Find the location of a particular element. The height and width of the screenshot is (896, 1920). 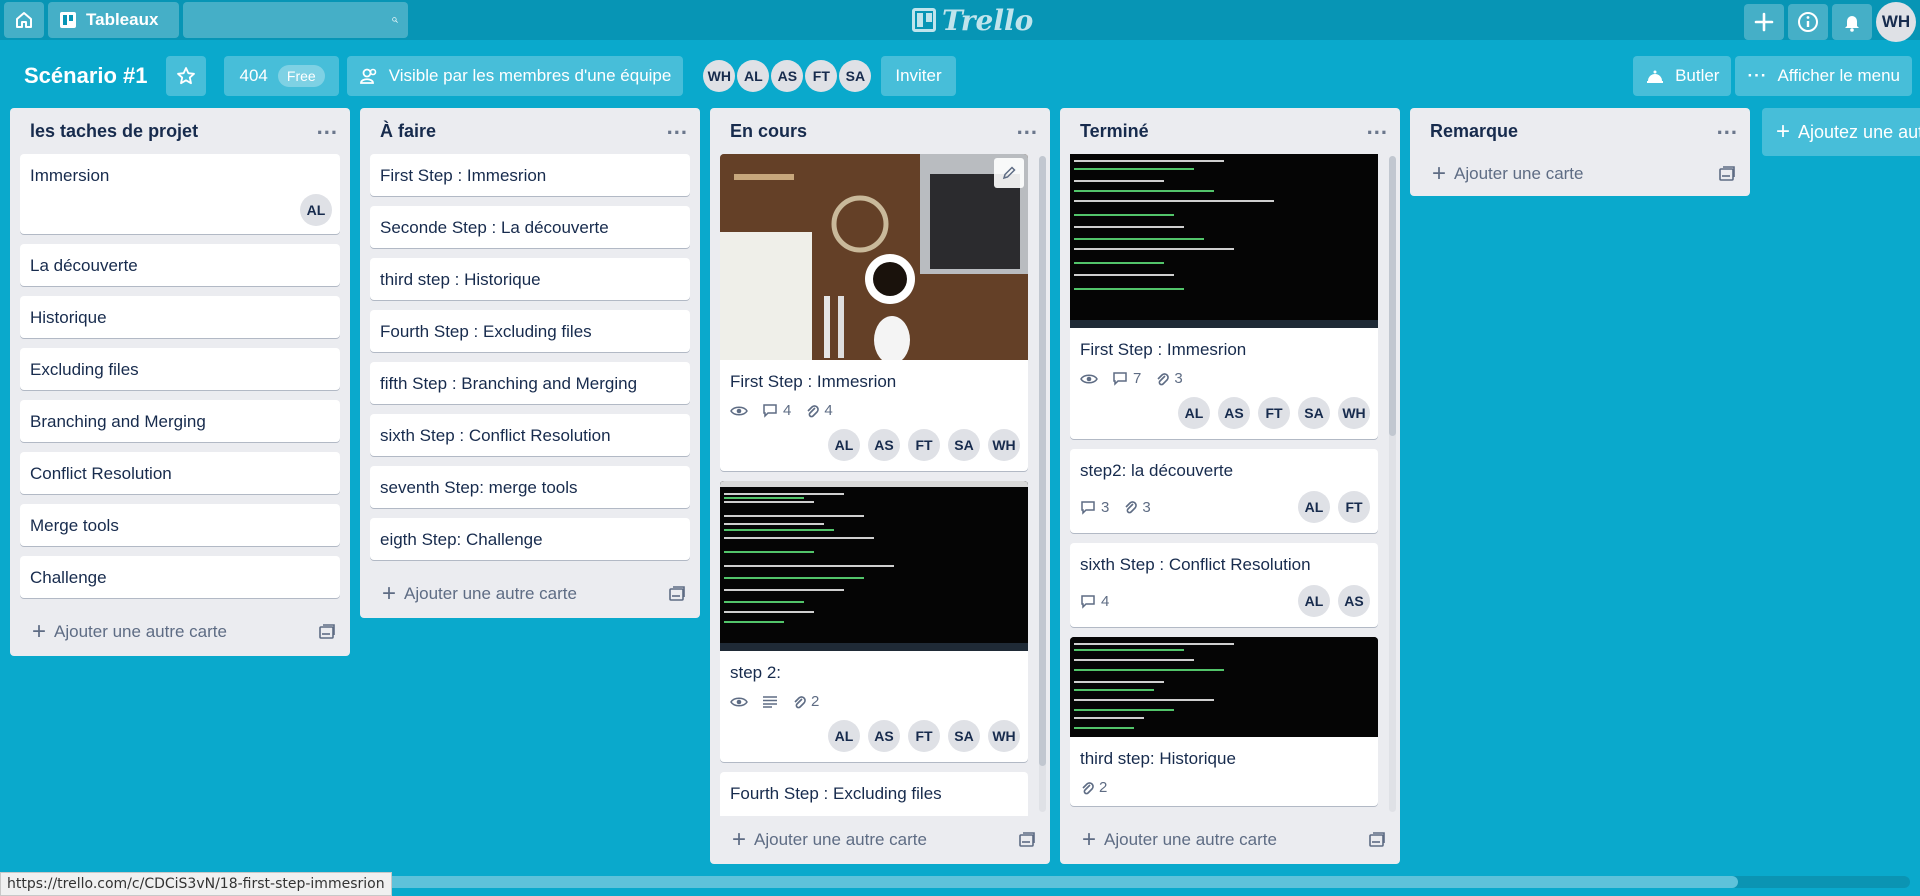

card: fifth Step : Branching and Merging is located at coordinates (530, 383).